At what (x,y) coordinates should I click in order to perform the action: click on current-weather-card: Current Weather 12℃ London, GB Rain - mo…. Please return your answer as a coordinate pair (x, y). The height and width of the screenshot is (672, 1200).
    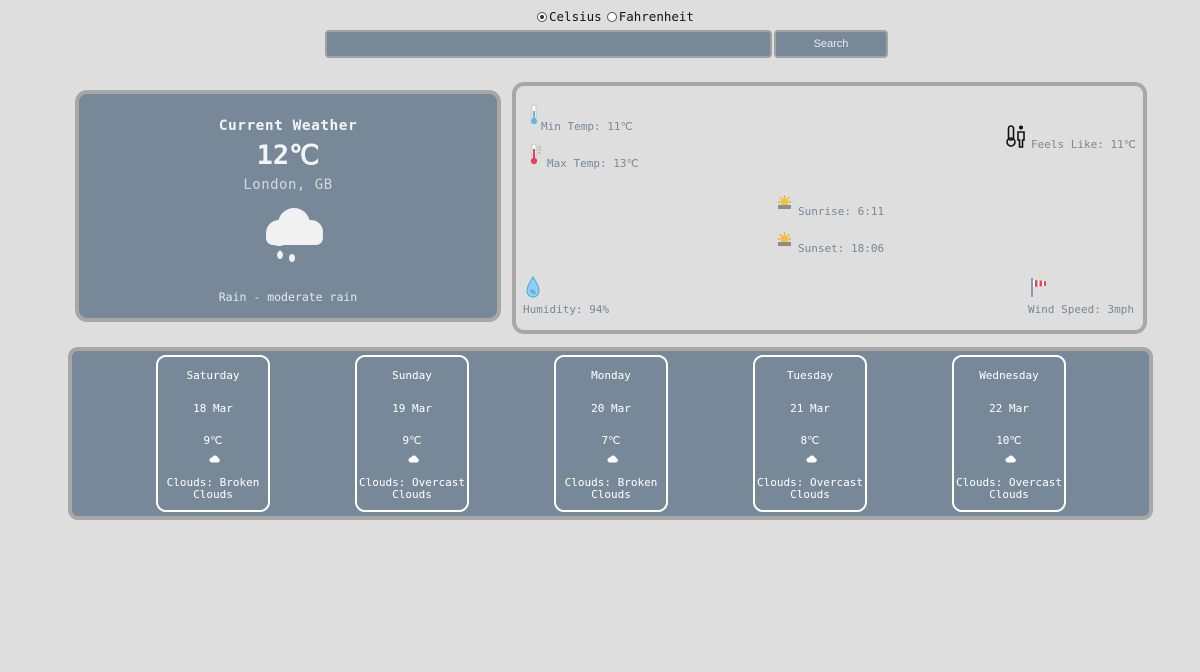
    Looking at the image, I should click on (288, 206).